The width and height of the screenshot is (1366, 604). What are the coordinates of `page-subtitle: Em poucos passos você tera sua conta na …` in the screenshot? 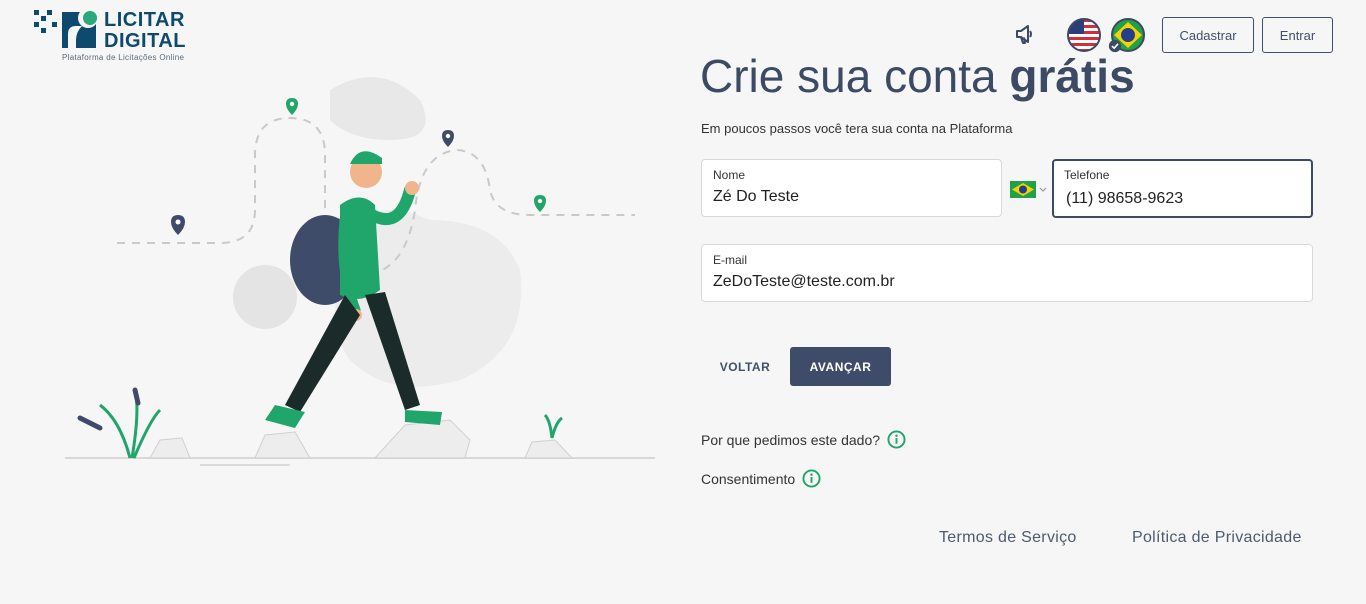 It's located at (857, 128).